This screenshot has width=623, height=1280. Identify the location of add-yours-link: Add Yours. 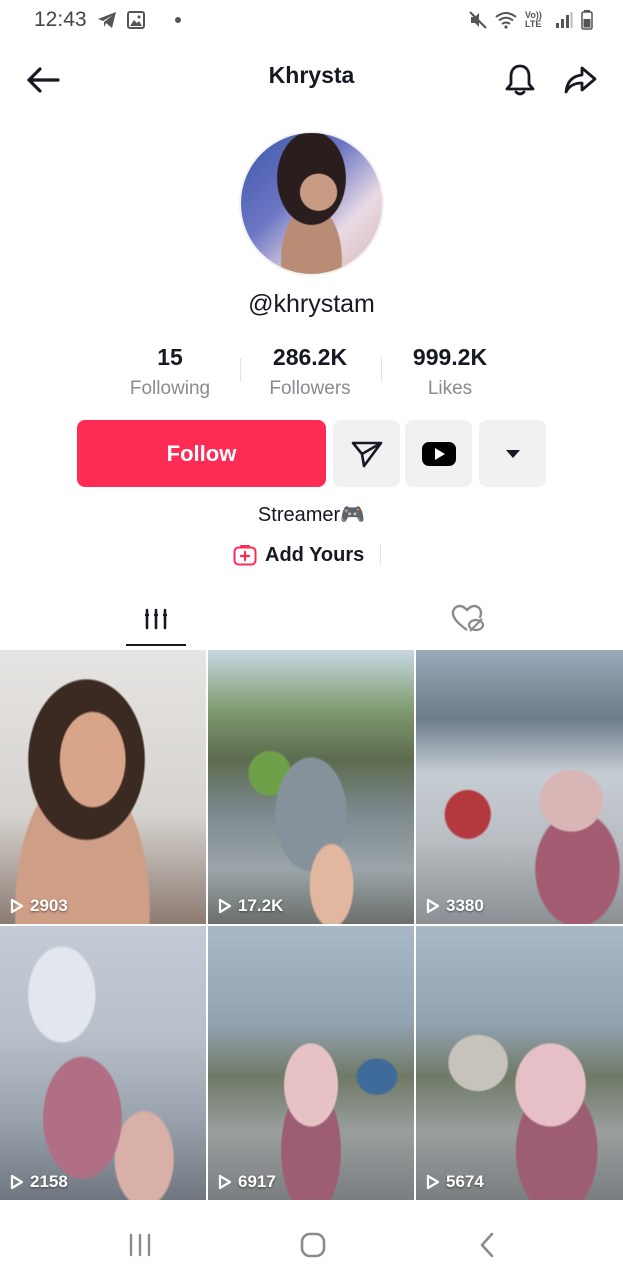
(307, 555).